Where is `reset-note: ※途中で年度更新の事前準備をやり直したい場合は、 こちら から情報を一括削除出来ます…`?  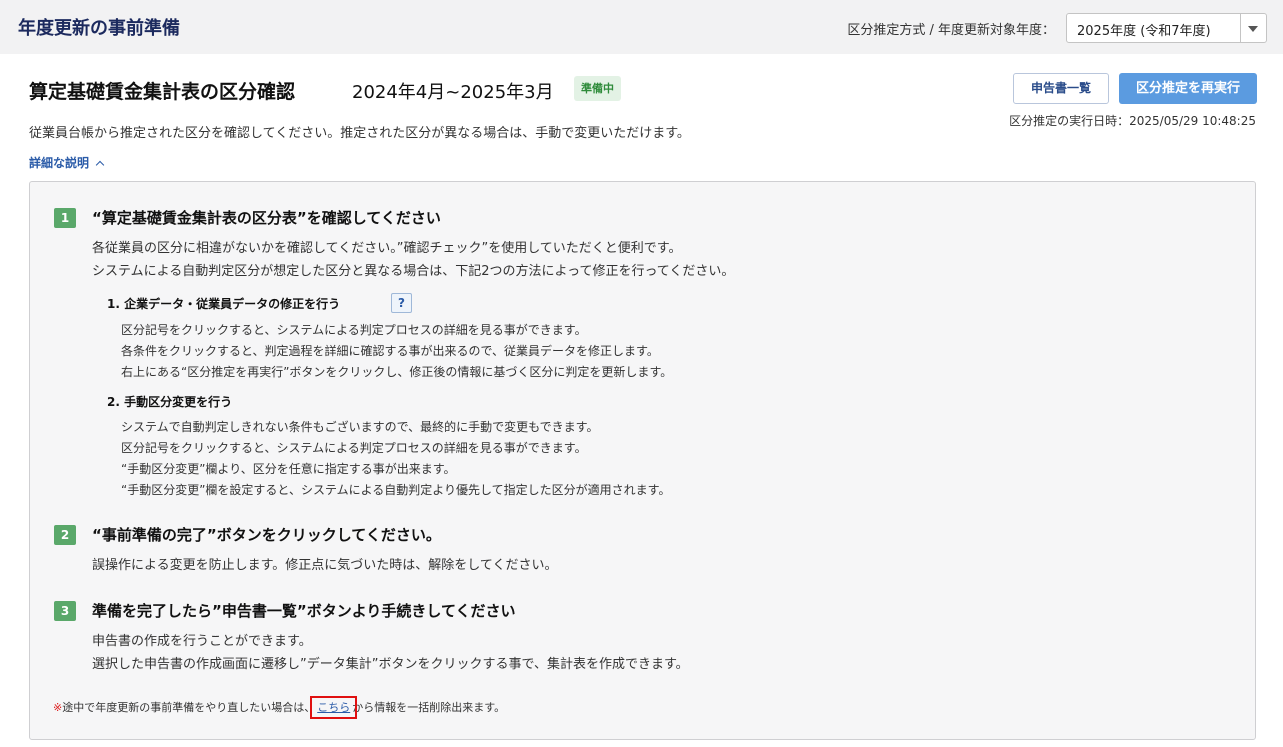
reset-note: ※途中で年度更新の事前準備をやり直したい場合は、 こちら から情報を一括削除出来ます… is located at coordinates (279, 707).